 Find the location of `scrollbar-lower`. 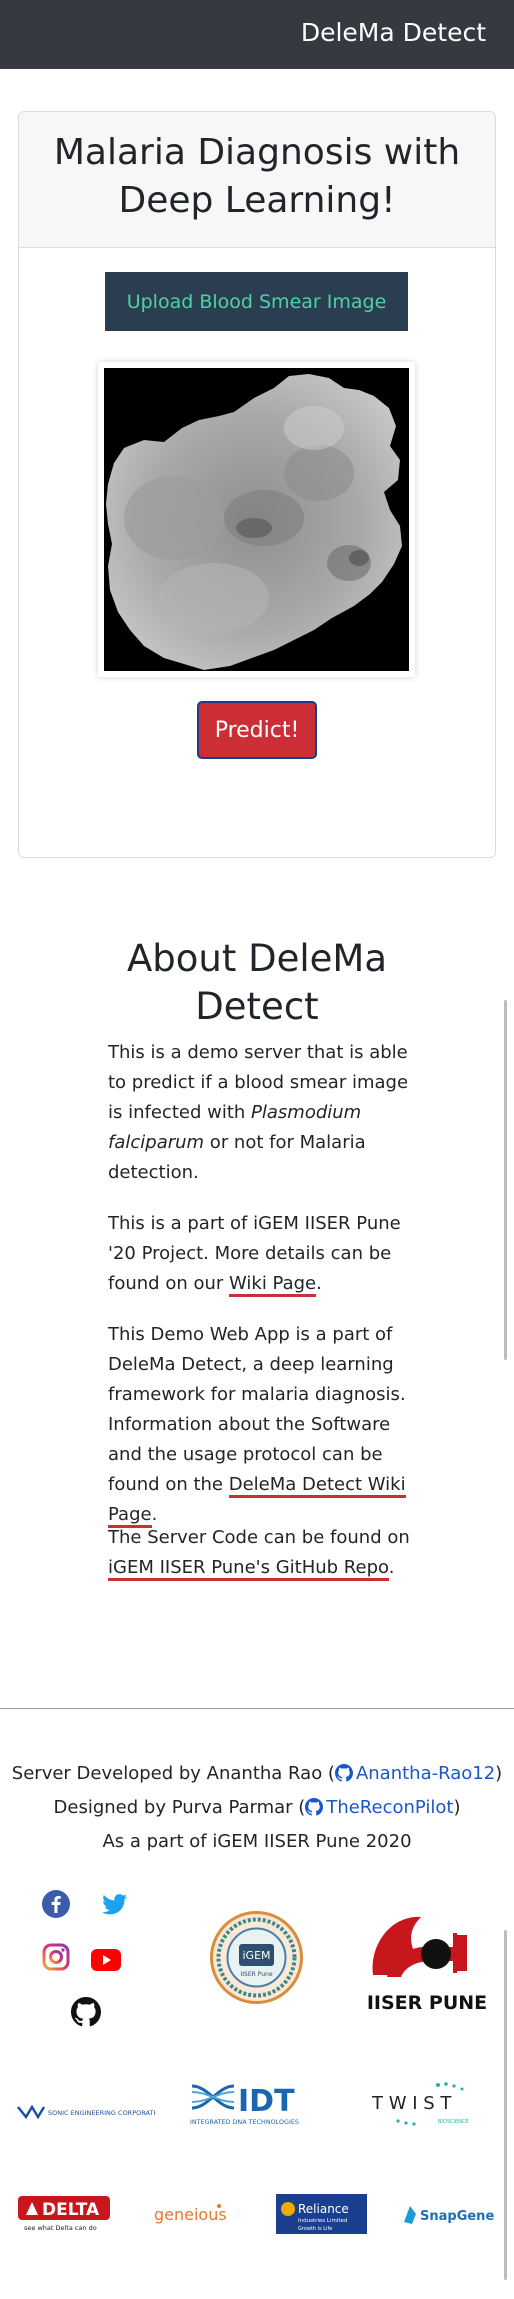

scrollbar-lower is located at coordinates (505, 2105).